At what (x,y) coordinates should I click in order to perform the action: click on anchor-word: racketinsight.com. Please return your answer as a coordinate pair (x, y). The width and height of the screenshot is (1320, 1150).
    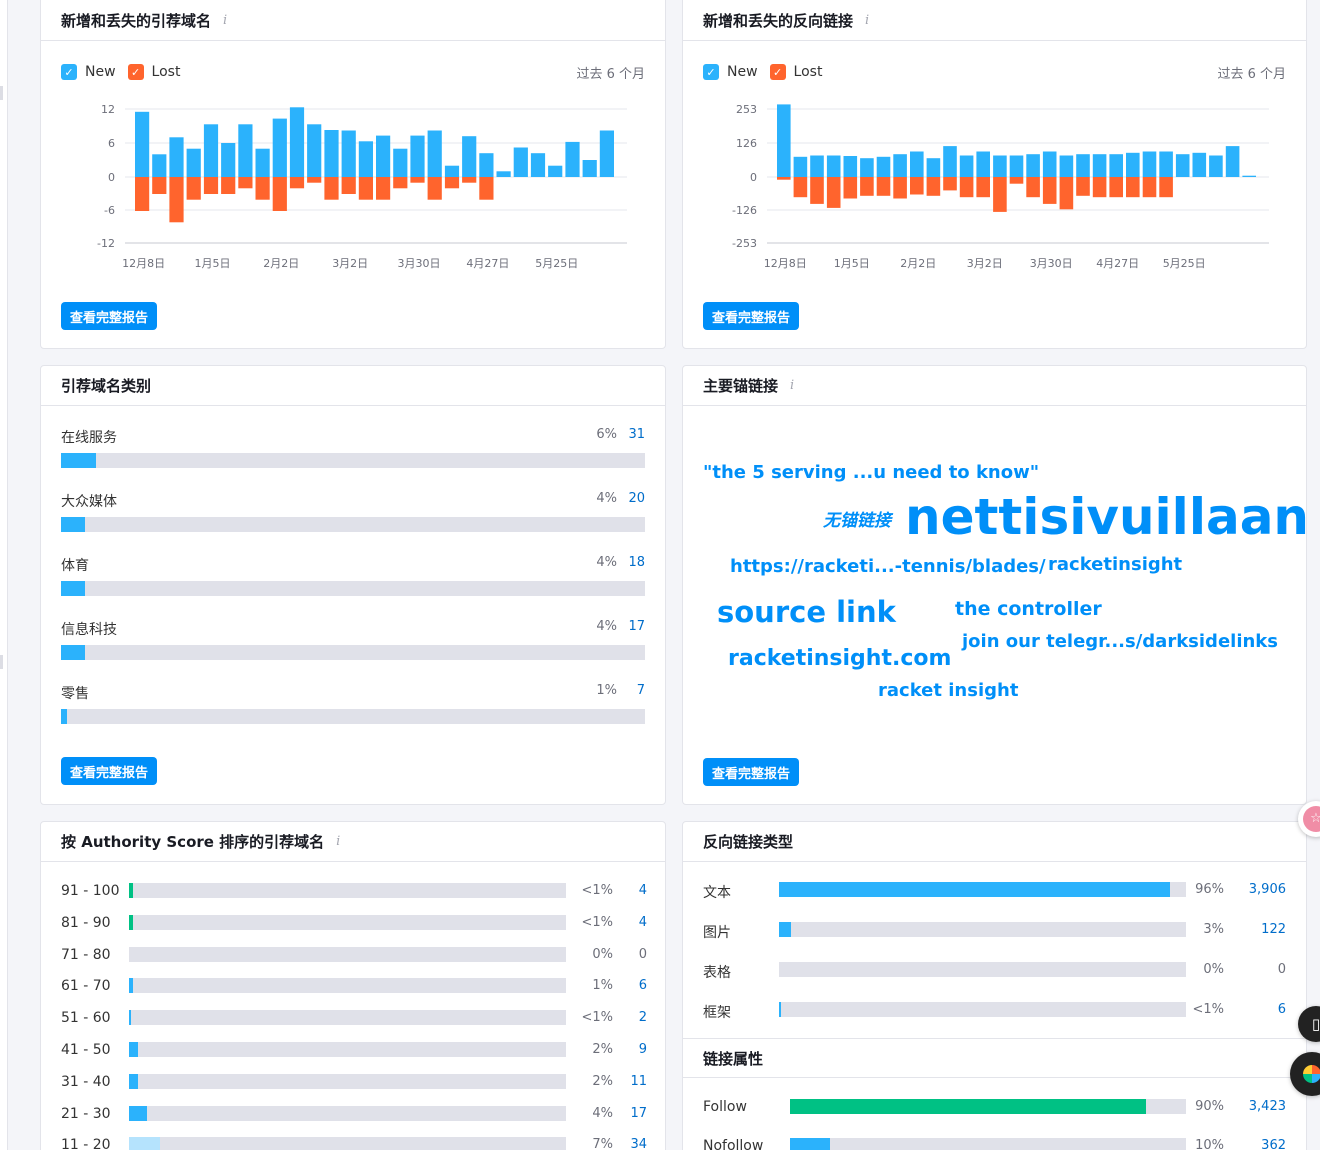
    Looking at the image, I should click on (839, 658).